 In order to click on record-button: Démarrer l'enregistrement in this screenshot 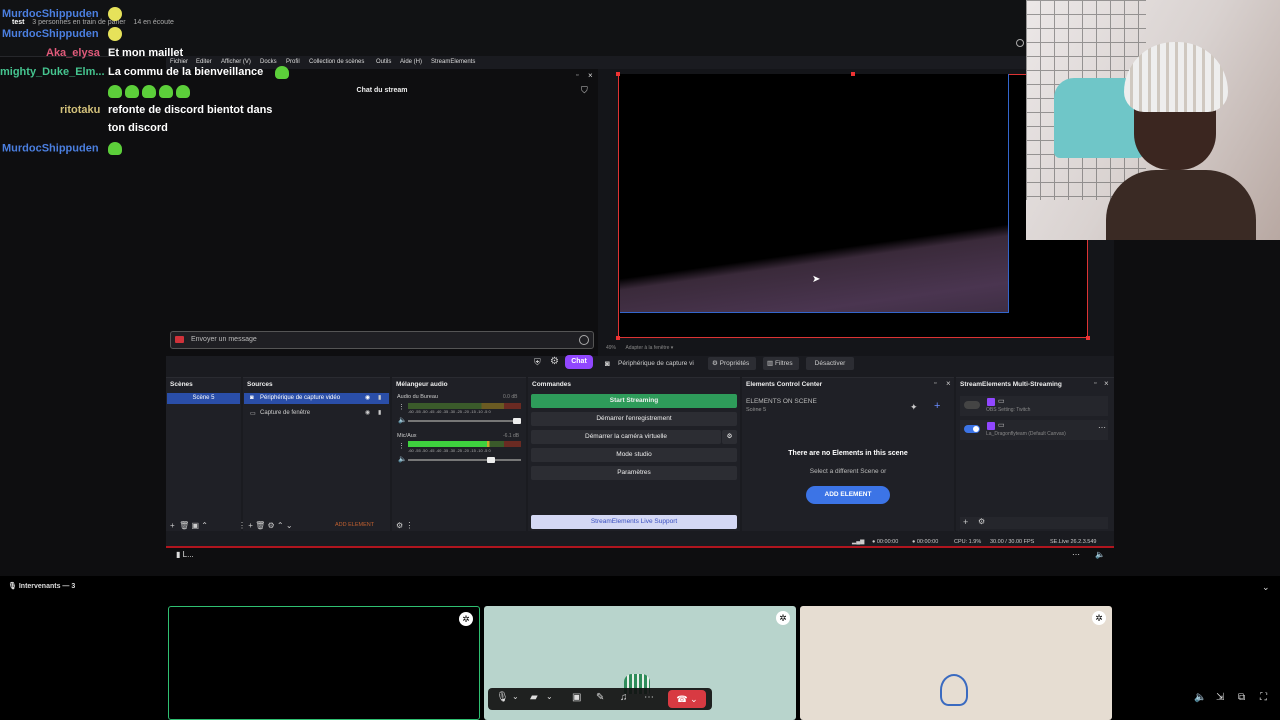, I will do `click(634, 419)`.